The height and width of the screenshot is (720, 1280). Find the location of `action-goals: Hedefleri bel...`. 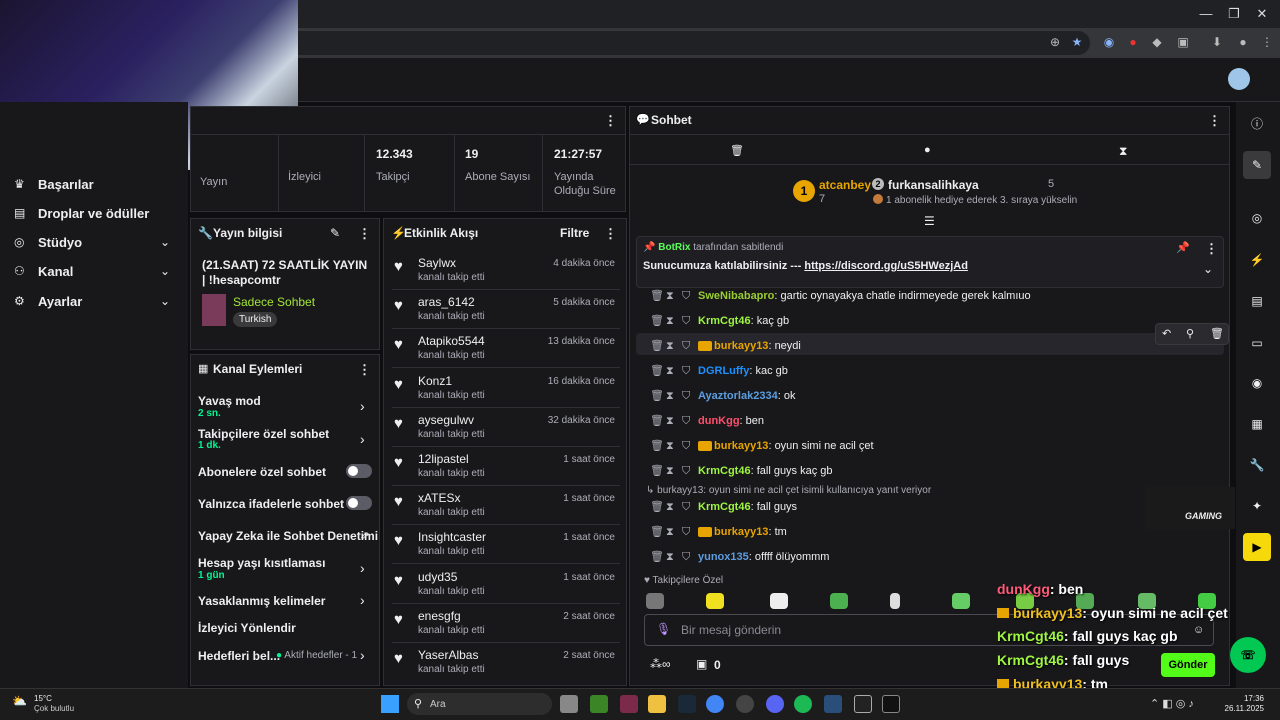

action-goals: Hedefleri bel... is located at coordinates (239, 656).